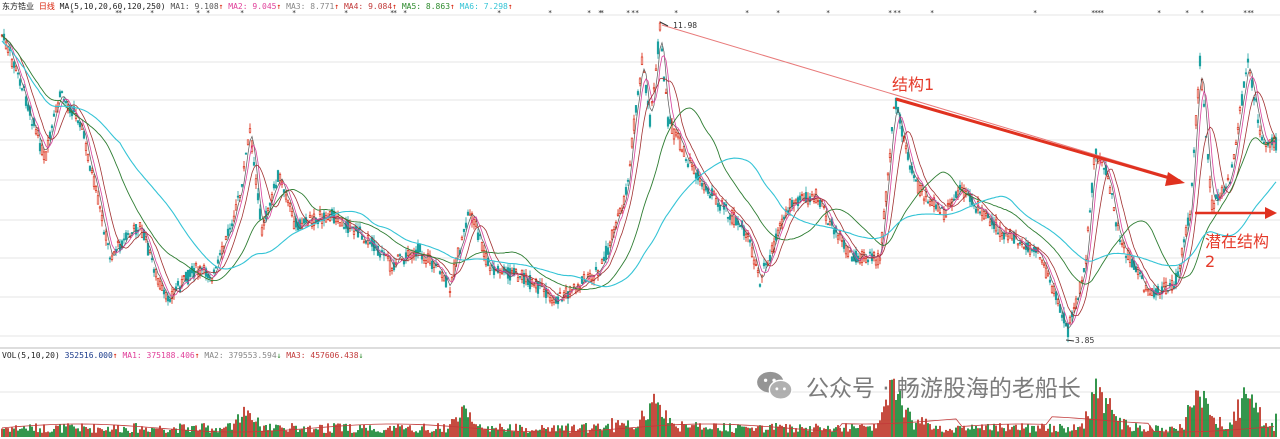 The image size is (1280, 439). I want to click on stock-symbol: 东方锆业, so click(18, 6).